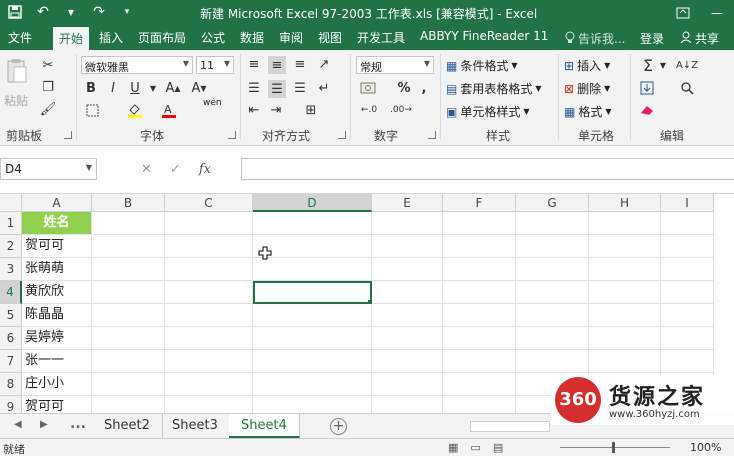  What do you see at coordinates (381, 37) in the screenshot?
I see `tab-developer: 开发工具` at bounding box center [381, 37].